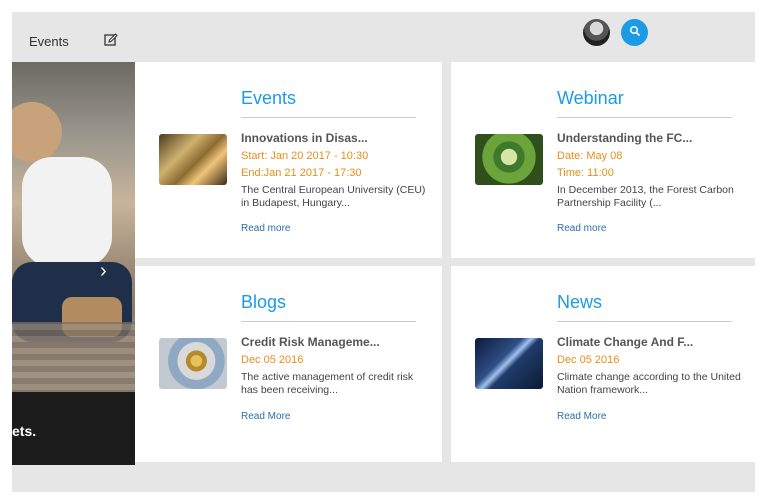 This screenshot has height=503, width=767. What do you see at coordinates (509, 363) in the screenshot?
I see `news-thumbnail` at bounding box center [509, 363].